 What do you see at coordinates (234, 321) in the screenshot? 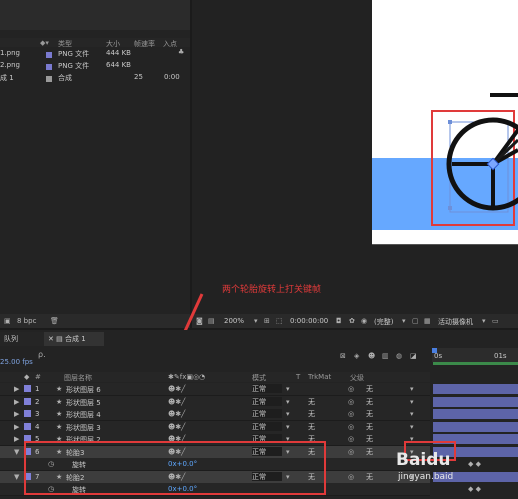
I see `zoom-select: 200%` at bounding box center [234, 321].